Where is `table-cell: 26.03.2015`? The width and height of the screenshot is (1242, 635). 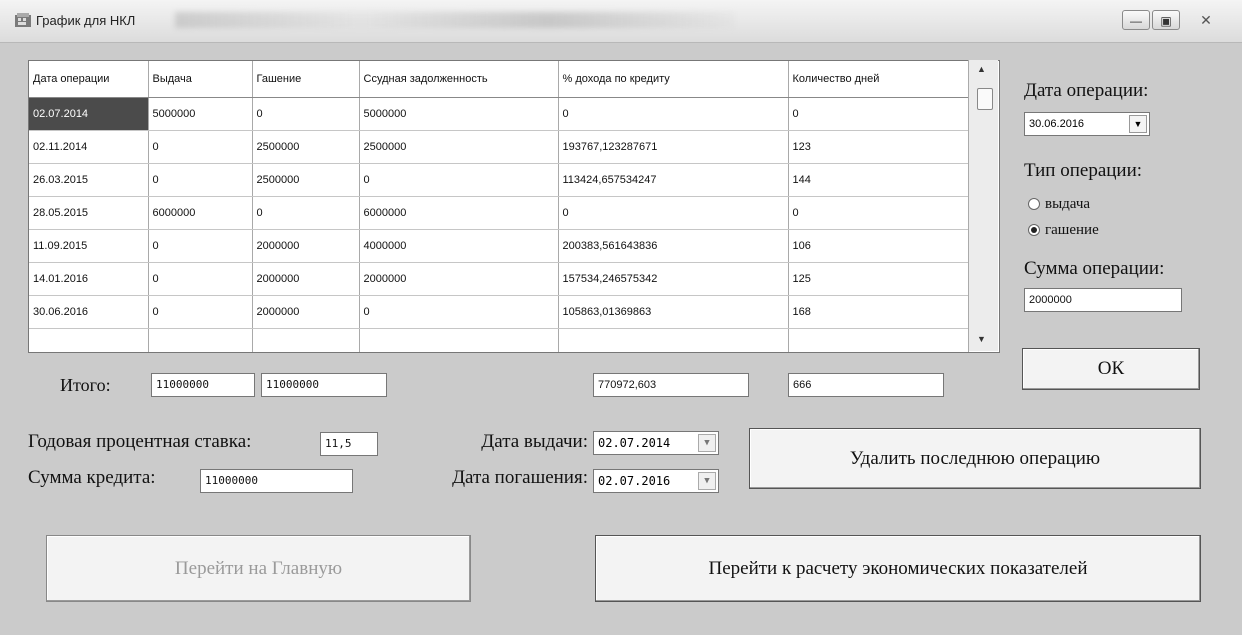 table-cell: 26.03.2015 is located at coordinates (89, 180).